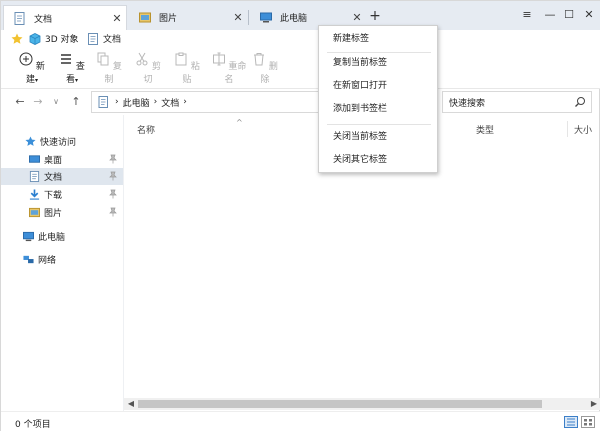 This screenshot has height=432, width=600. Describe the element at coordinates (259, 59) in the screenshot. I see `delete-icon` at that location.